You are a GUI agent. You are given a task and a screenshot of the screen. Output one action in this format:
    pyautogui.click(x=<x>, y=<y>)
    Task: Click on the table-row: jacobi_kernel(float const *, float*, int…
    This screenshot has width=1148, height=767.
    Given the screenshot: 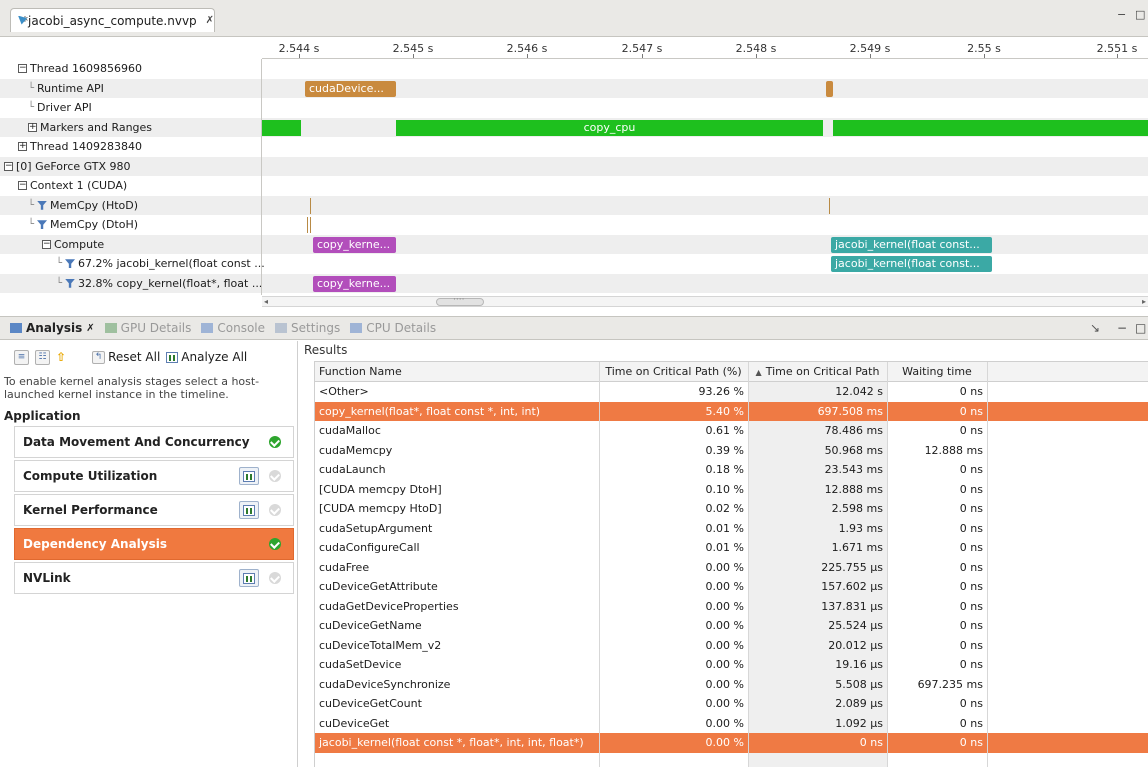 What is the action you would take?
    pyautogui.click(x=731, y=743)
    